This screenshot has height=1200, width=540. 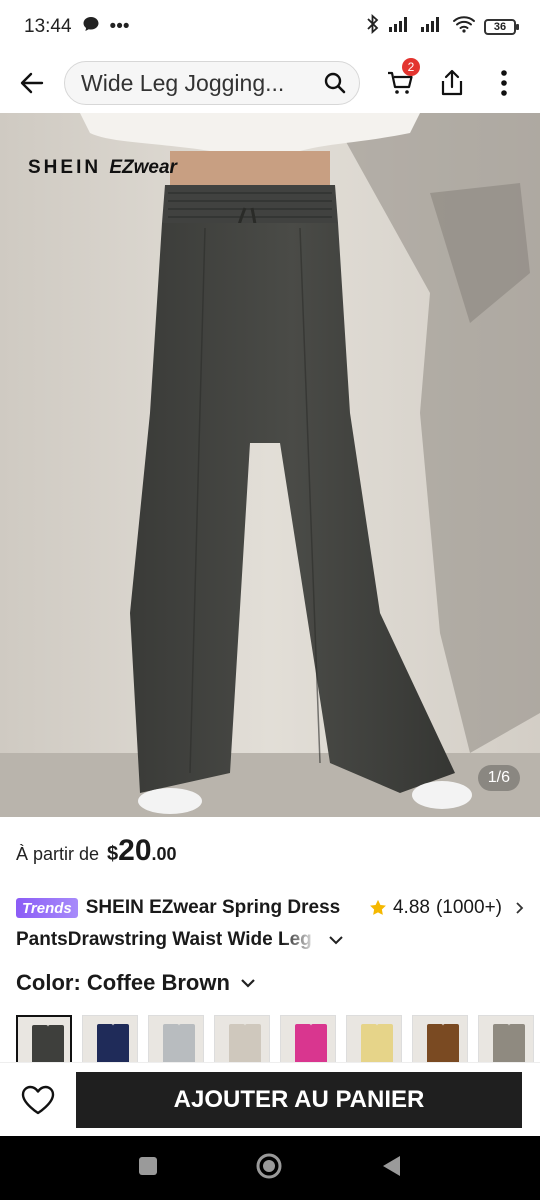 What do you see at coordinates (335, 83) in the screenshot?
I see `search-icon` at bounding box center [335, 83].